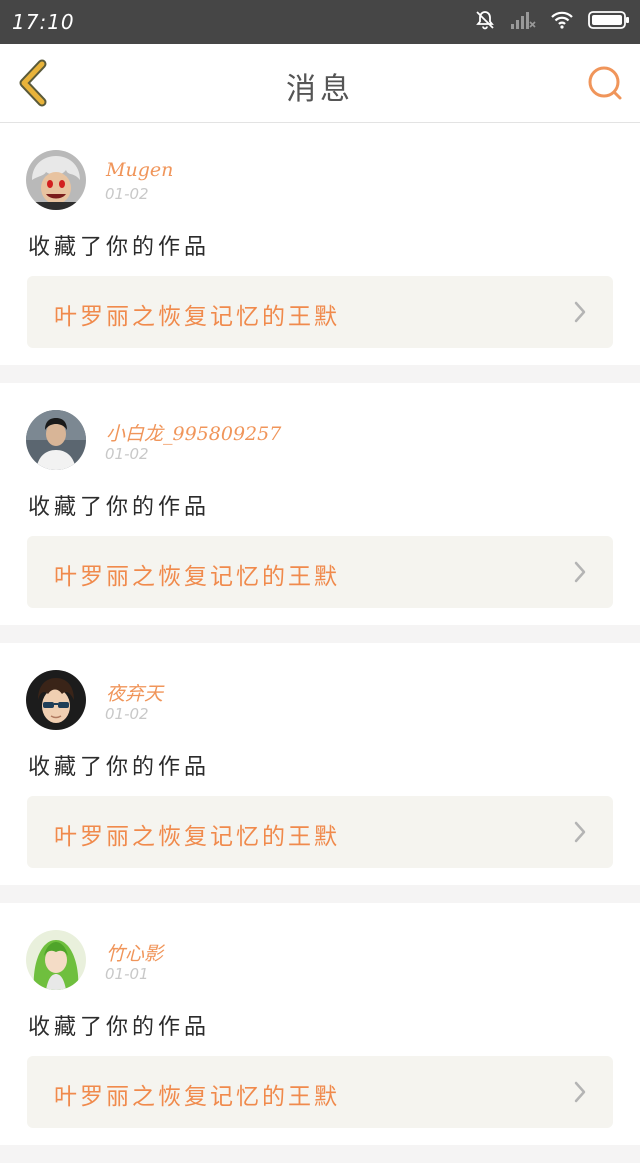 This screenshot has height=1163, width=640. What do you see at coordinates (139, 170) in the screenshot?
I see `username: Mugen` at bounding box center [139, 170].